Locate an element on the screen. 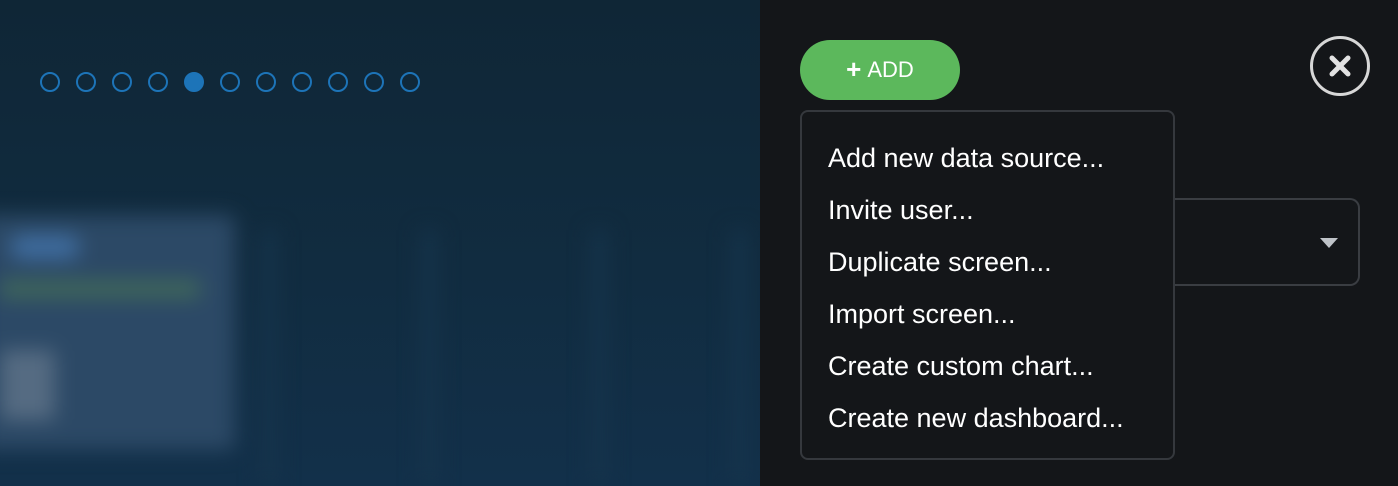  caret-down-icon is located at coordinates (1329, 243).